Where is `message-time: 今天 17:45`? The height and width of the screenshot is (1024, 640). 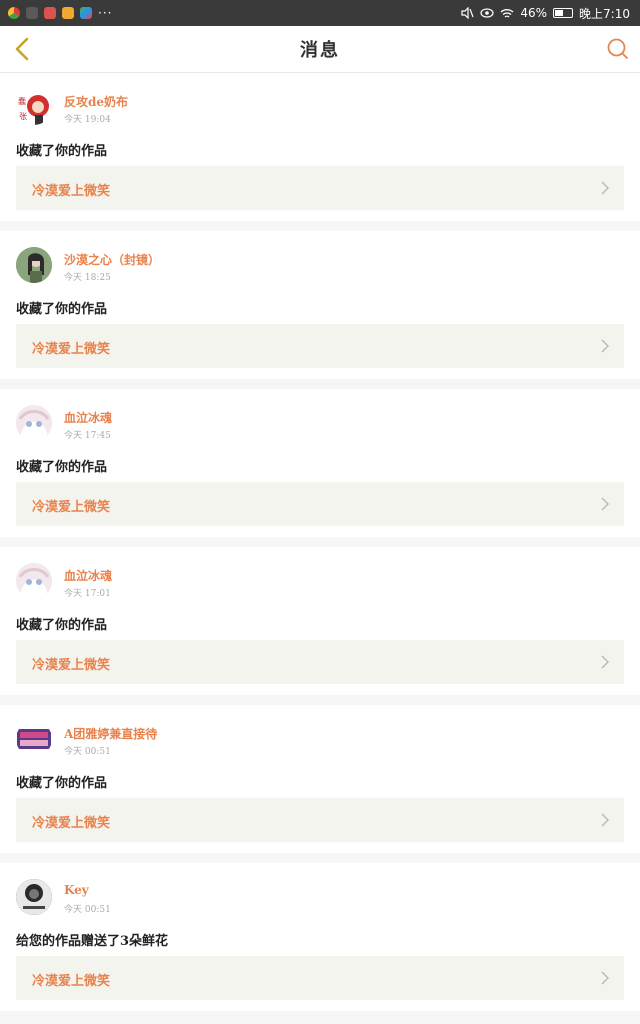 message-time: 今天 17:45 is located at coordinates (87, 436).